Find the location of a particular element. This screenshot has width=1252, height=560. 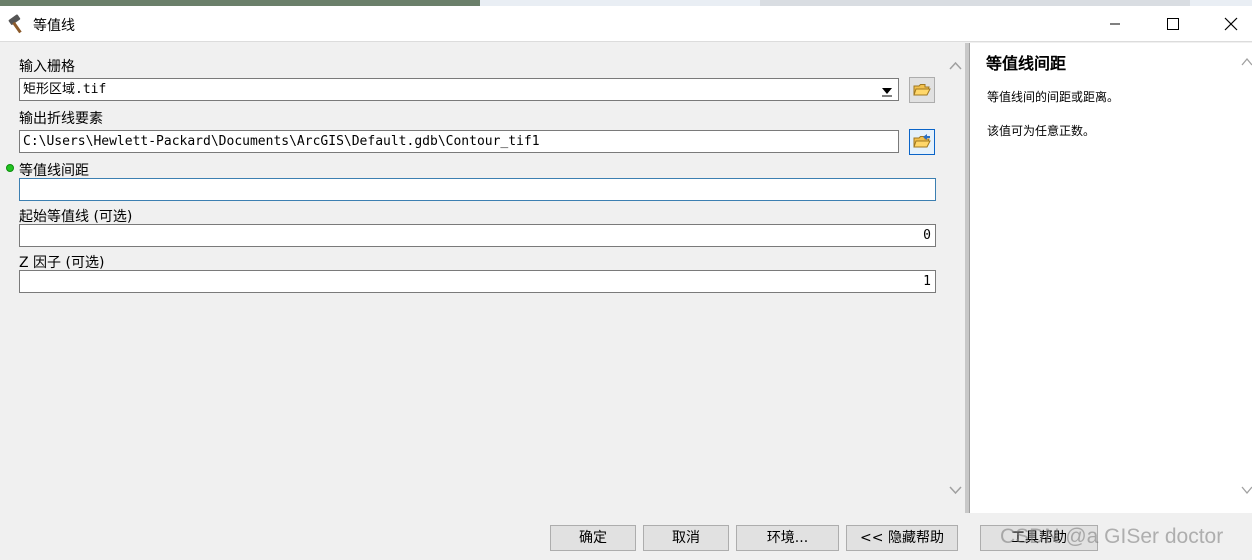

minimize-button is located at coordinates (1115, 24).